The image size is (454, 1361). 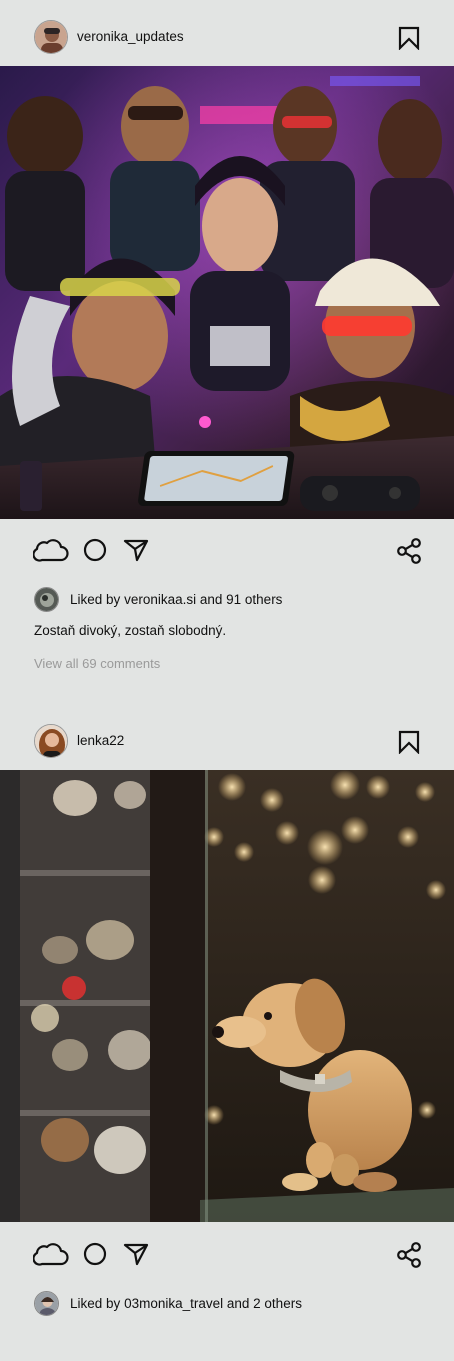 I want to click on liked-by-text: Liked by veronikaa.si and 91 others, so click(x=176, y=599).